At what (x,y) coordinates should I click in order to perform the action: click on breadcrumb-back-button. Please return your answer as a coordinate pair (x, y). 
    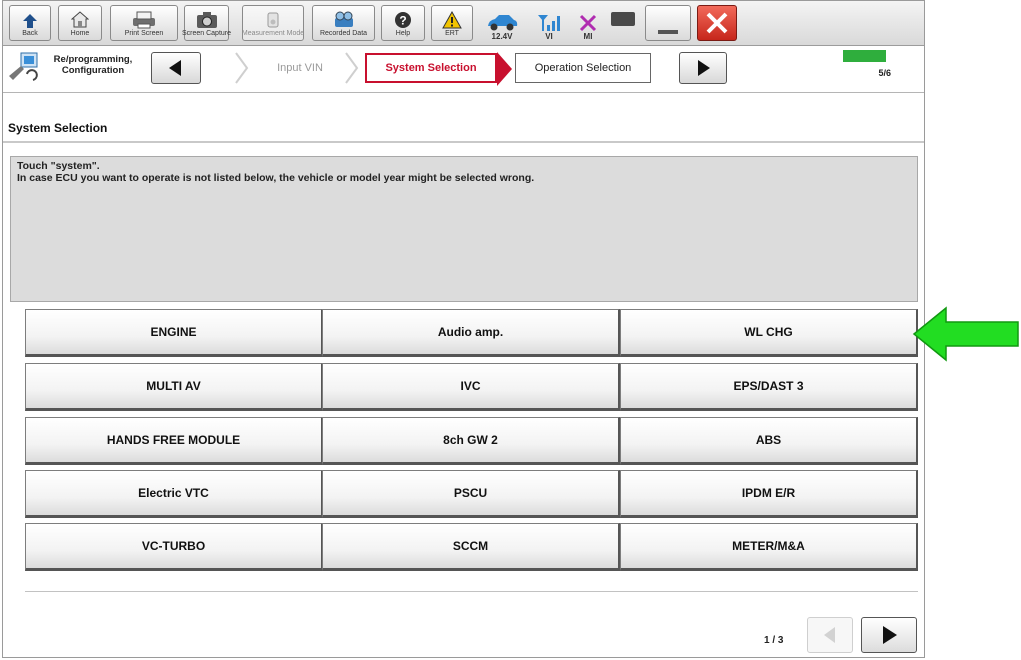
    Looking at the image, I should click on (176, 68).